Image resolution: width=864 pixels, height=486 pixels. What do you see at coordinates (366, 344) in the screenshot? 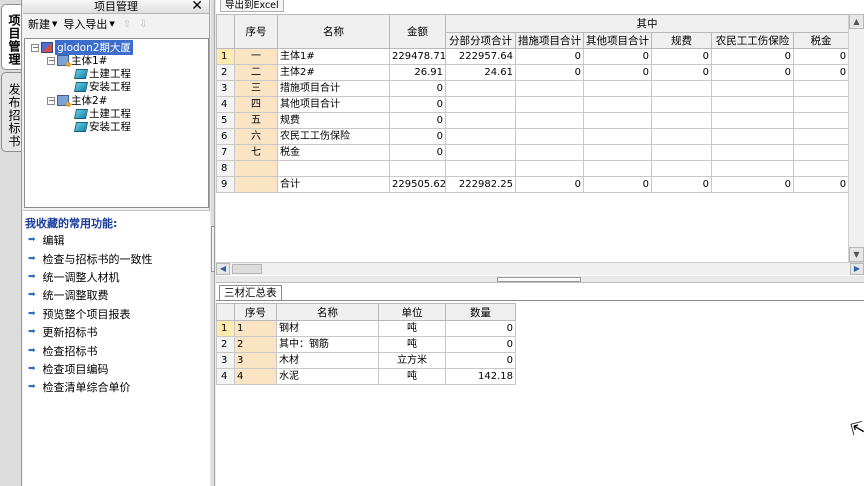
I see `table-row: 2 2 其中：钢筋吨 0` at bounding box center [366, 344].